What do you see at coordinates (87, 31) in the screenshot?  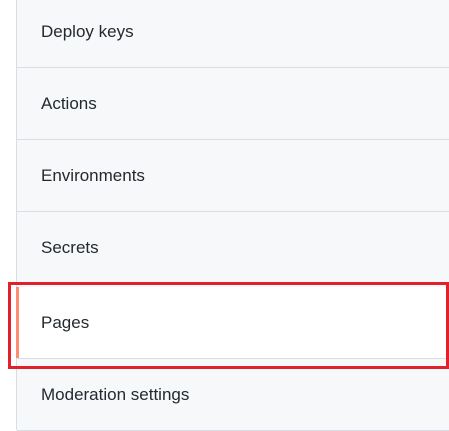 I see `sidebar-item-label: Deploy keys` at bounding box center [87, 31].